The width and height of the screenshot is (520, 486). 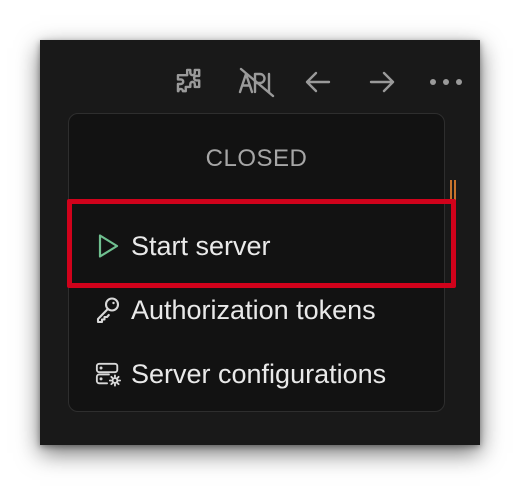 What do you see at coordinates (190, 82) in the screenshot?
I see `extensions-icon` at bounding box center [190, 82].